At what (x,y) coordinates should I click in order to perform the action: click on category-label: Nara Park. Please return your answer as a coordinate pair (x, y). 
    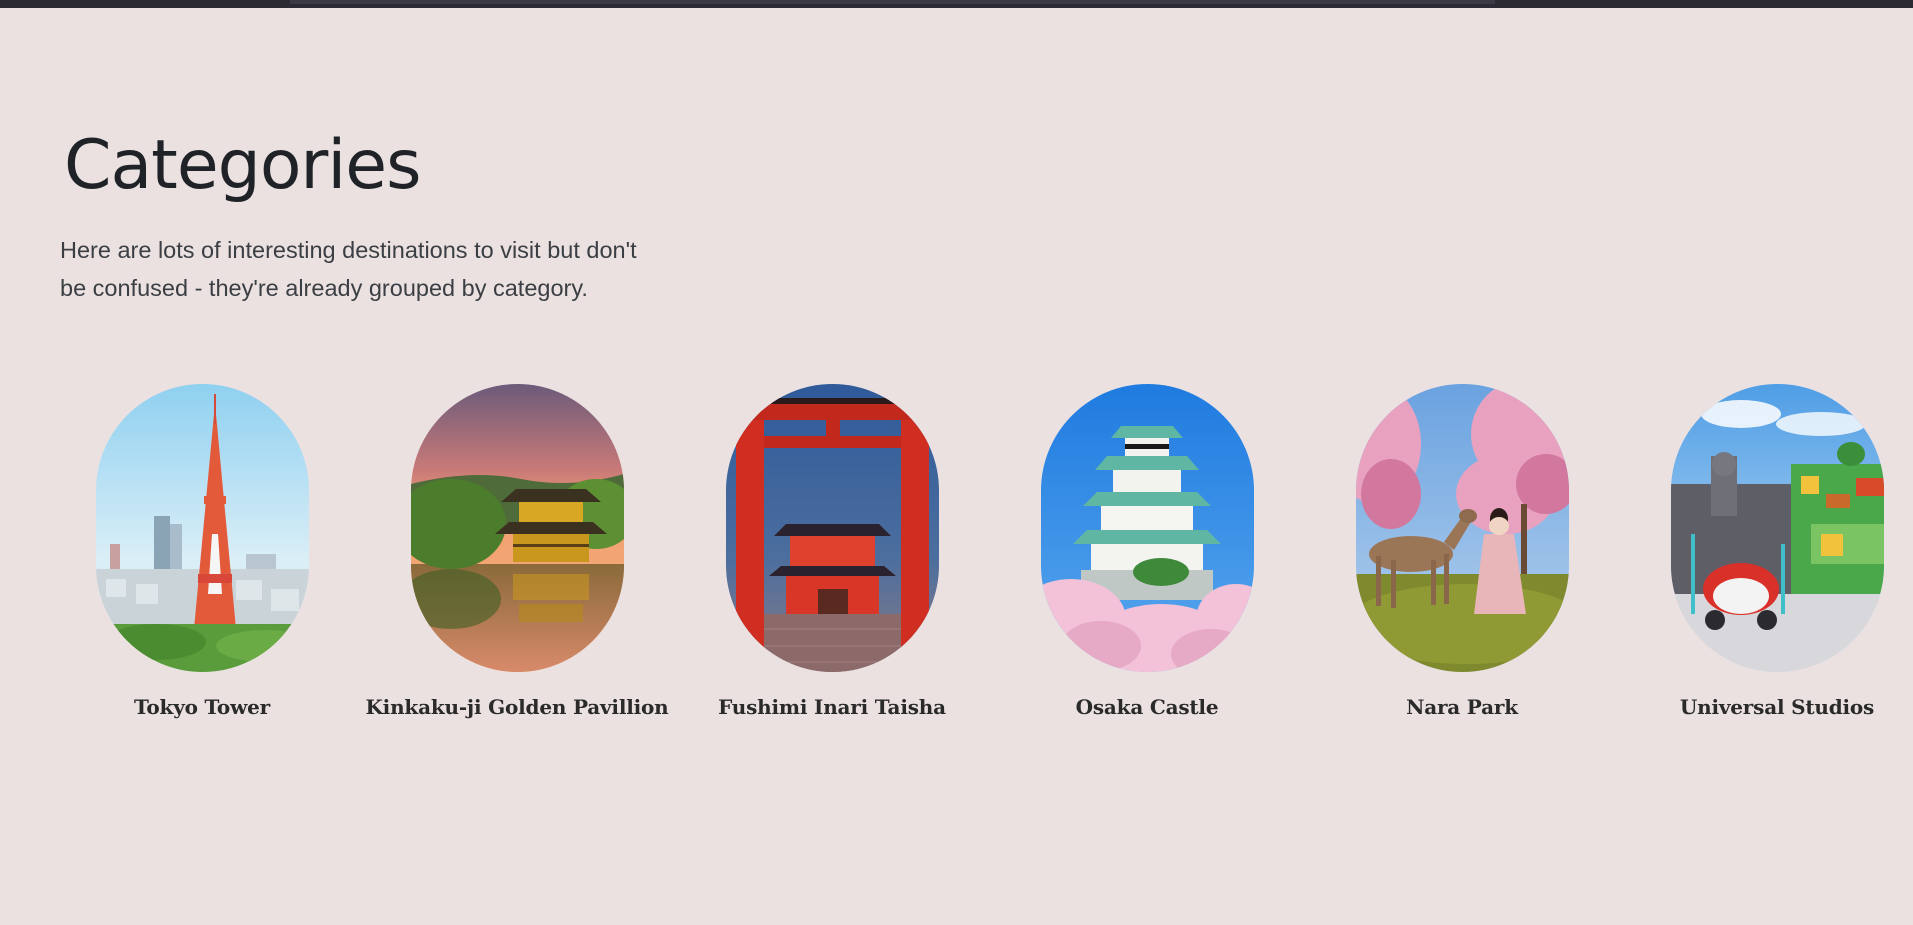
    Looking at the image, I should click on (1462, 707).